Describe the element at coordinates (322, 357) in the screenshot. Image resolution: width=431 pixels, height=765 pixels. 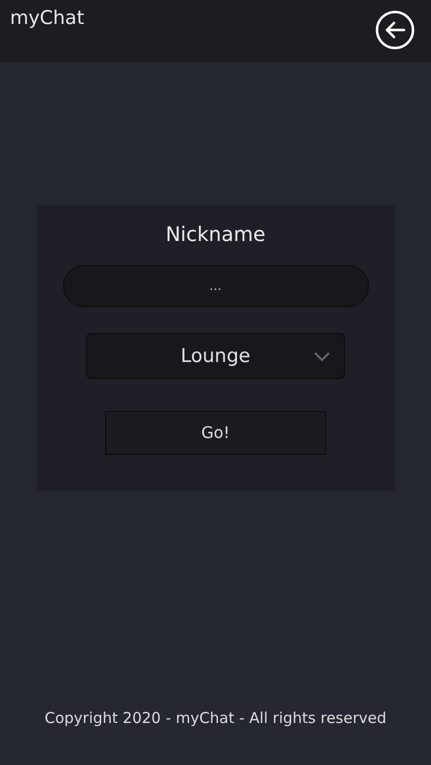
I see `chevron-down-icon` at that location.